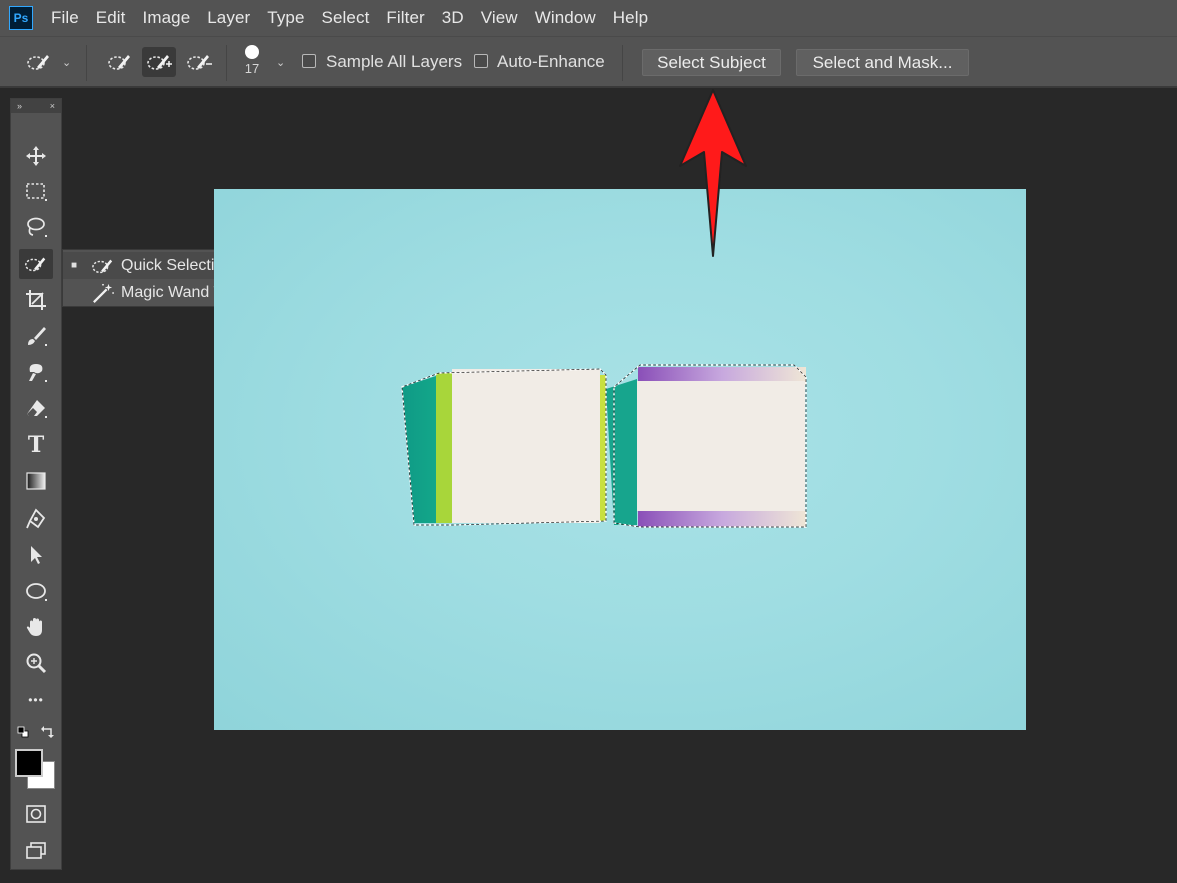  I want to click on zoom-icon, so click(36, 663).